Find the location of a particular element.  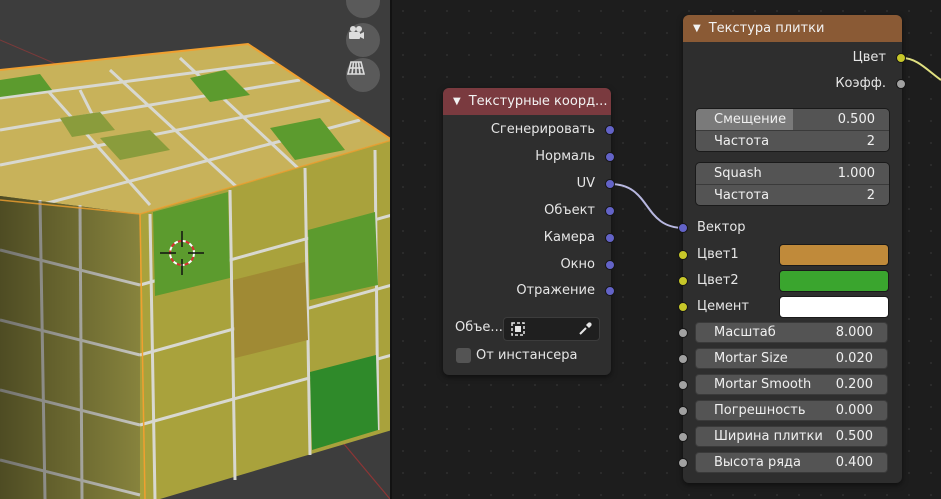

socket-row-height-in is located at coordinates (683, 463).